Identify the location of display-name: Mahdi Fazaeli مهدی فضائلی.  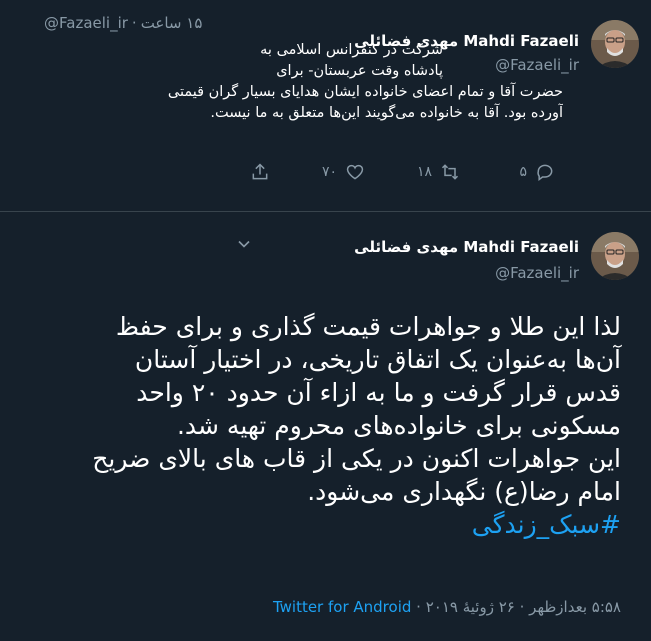
(466, 247).